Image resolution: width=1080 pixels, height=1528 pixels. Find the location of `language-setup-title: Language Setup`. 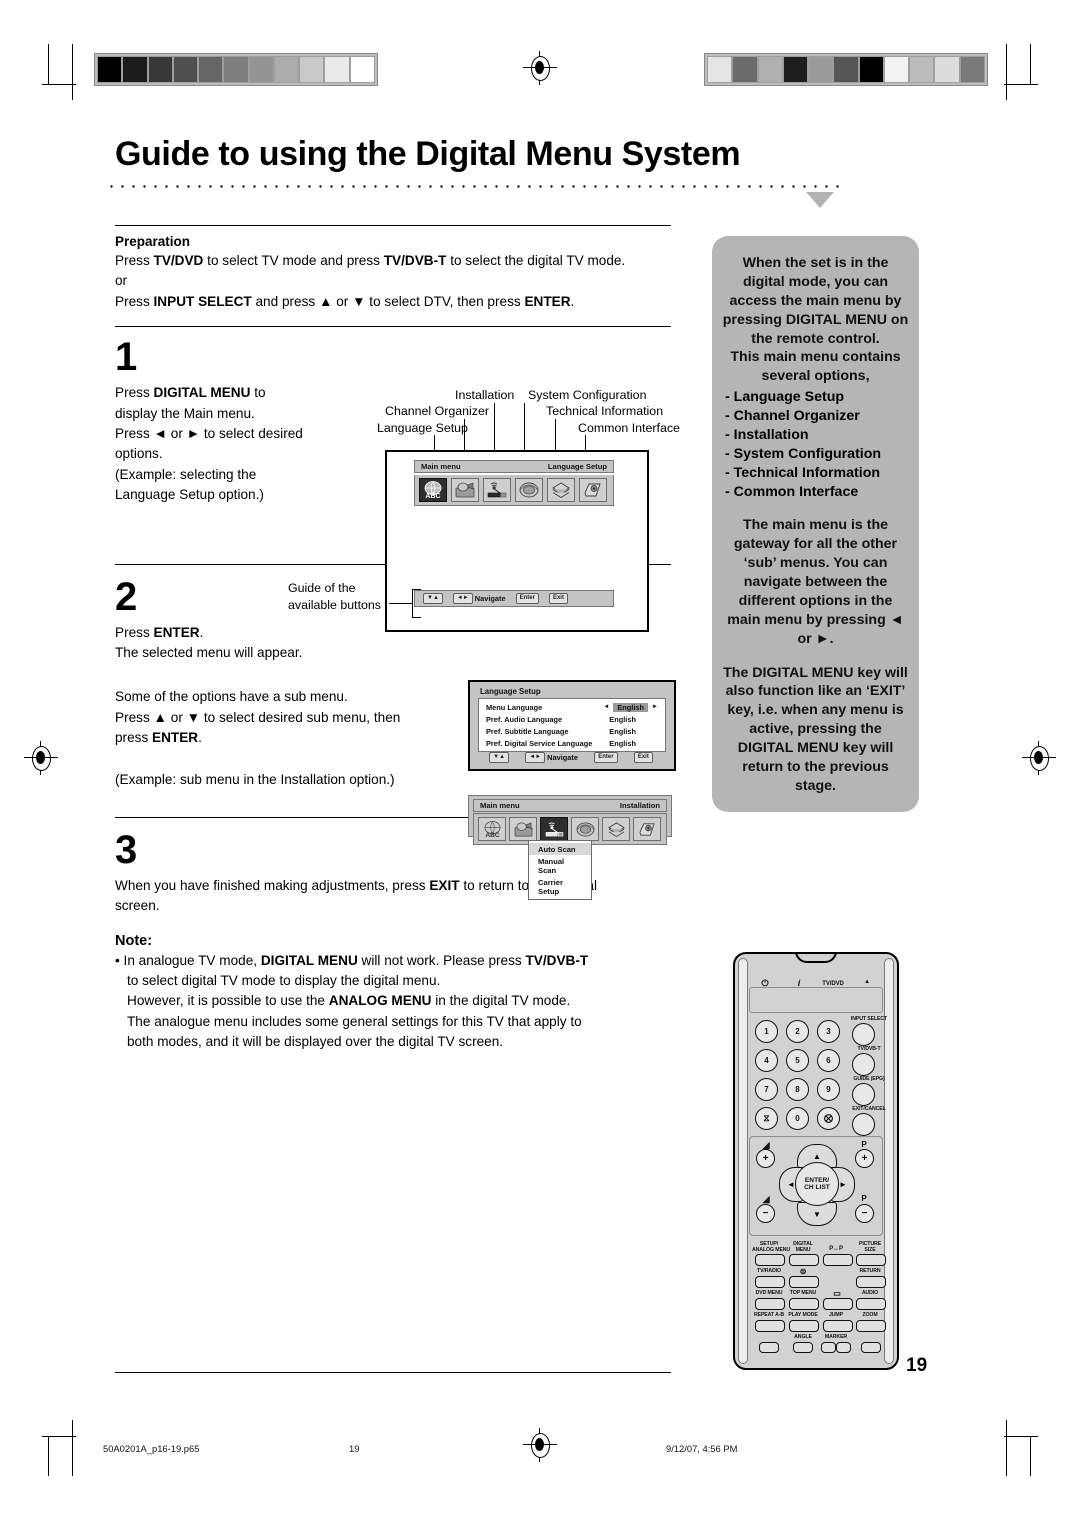

language-setup-title: Language Setup is located at coordinates (510, 691).